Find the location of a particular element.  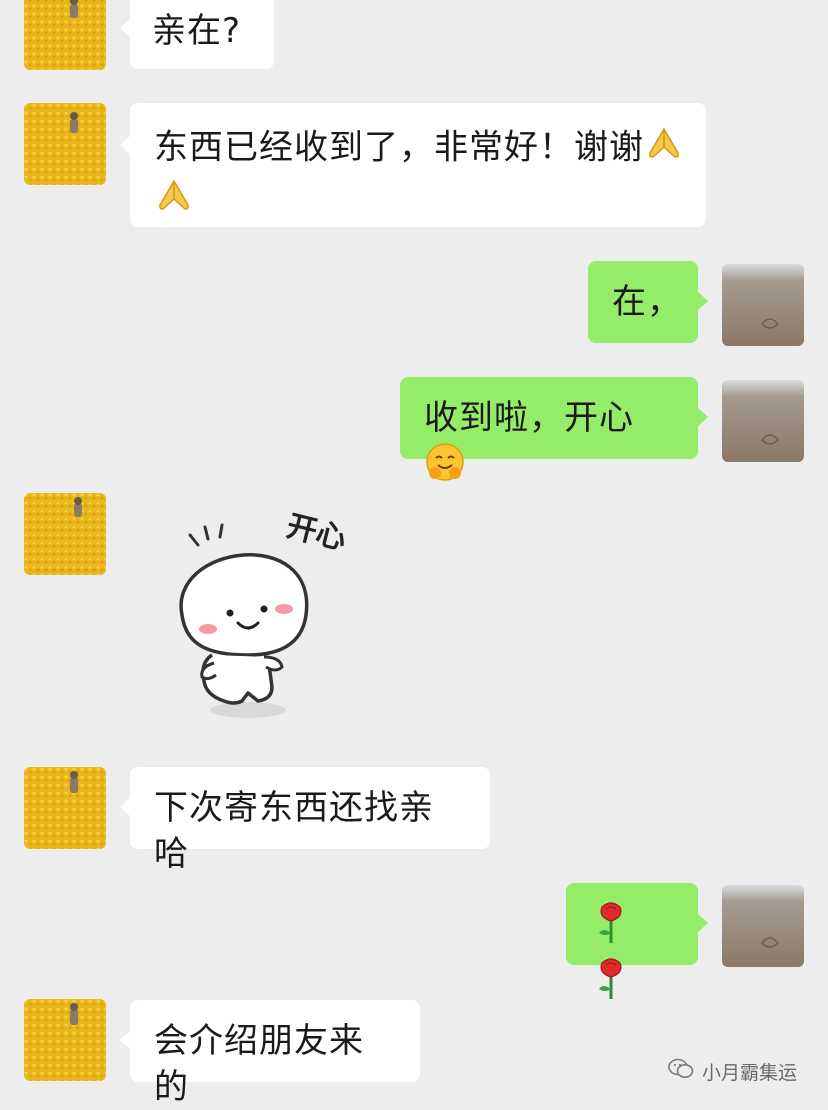

sticker-message: 开心 is located at coordinates (268, 615).